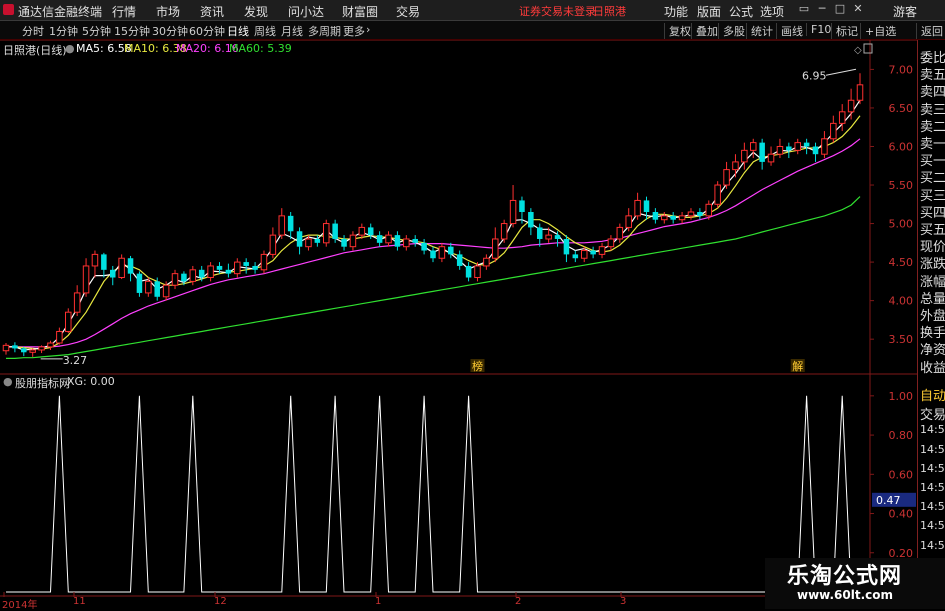 The height and width of the screenshot is (611, 945). What do you see at coordinates (818, 29) in the screenshot?
I see `tool-f10: F10` at bounding box center [818, 29].